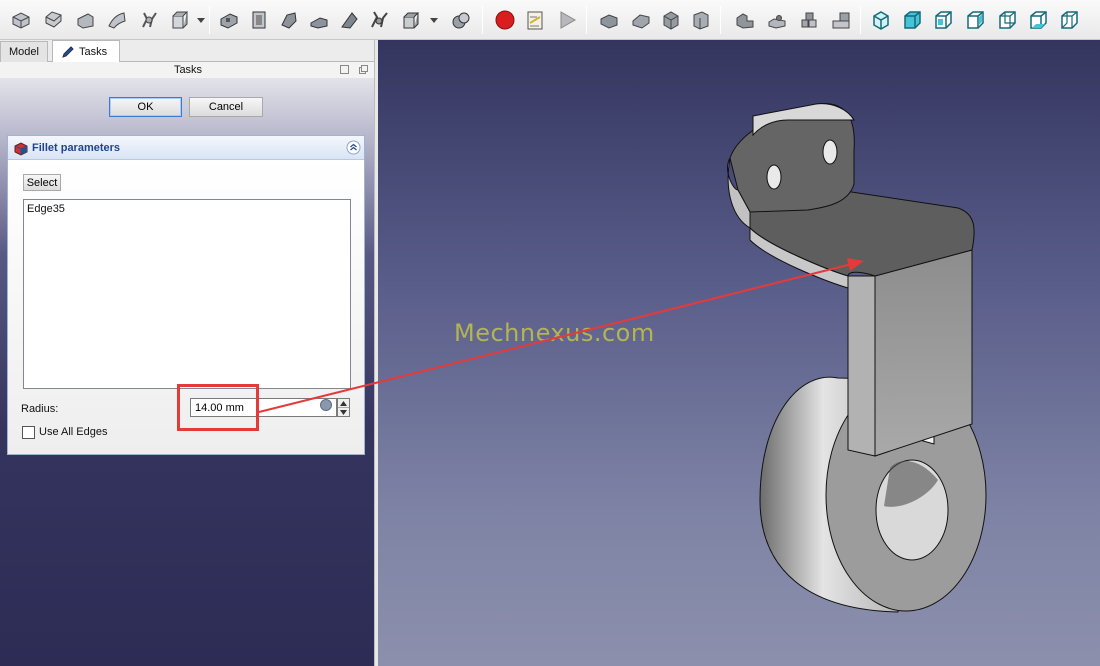 Image resolution: width=1100 pixels, height=666 pixels. What do you see at coordinates (179, 20) in the screenshot?
I see `sweep-icon` at bounding box center [179, 20].